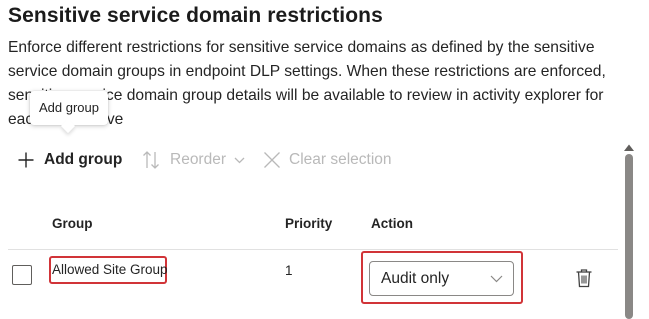 The height and width of the screenshot is (319, 649). I want to click on reorder-arrows-icon, so click(151, 160).